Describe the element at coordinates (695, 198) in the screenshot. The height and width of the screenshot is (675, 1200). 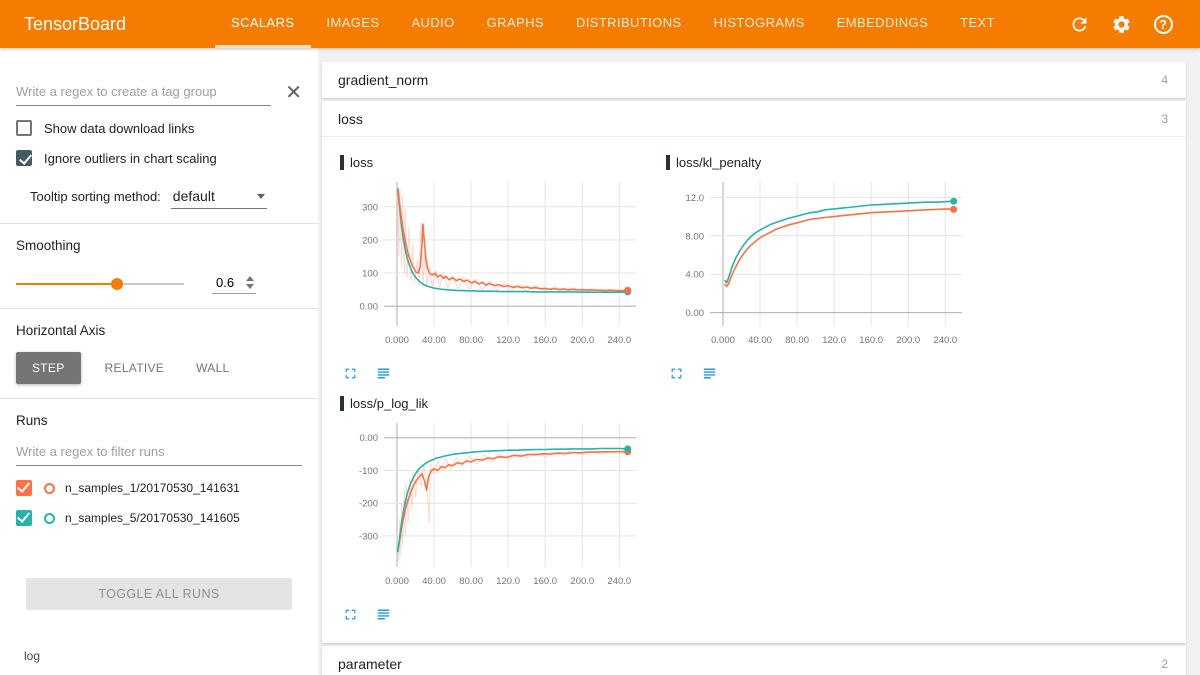
I see `svg-text: 12.0` at that location.